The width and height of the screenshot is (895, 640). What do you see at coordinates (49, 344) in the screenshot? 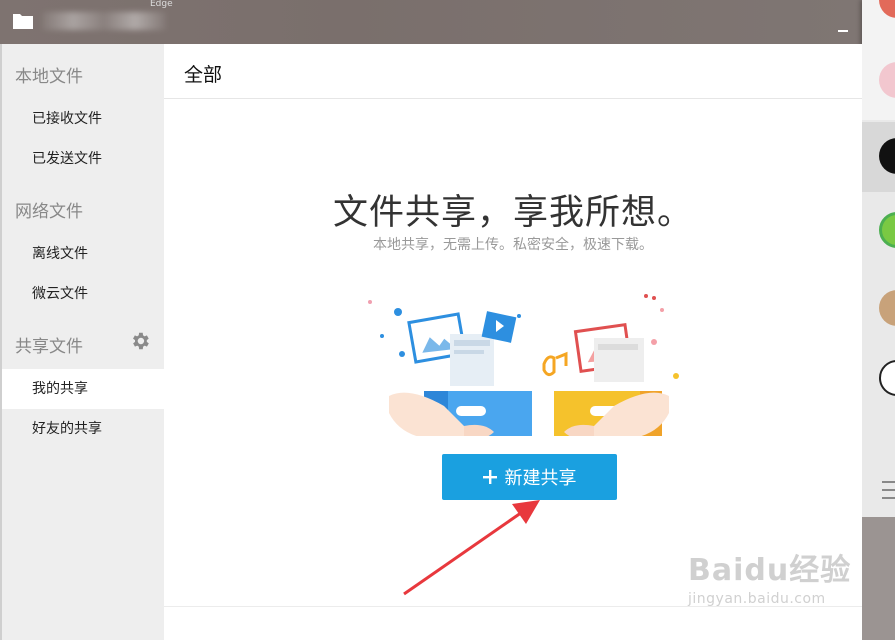
I see `sidebar-section-shared: 共享文件` at bounding box center [49, 344].